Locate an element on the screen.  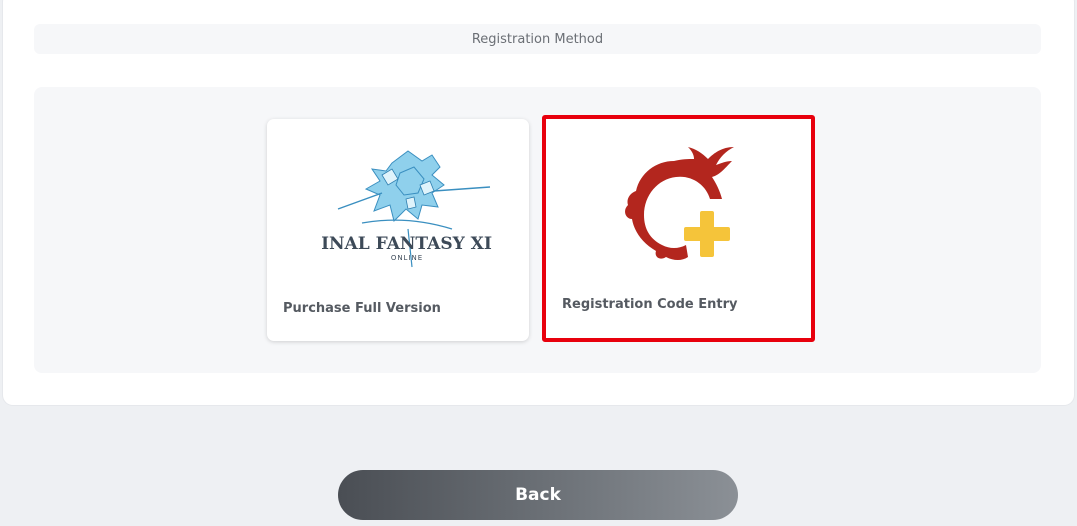
registration-code-entry-label: Registration Code Entry is located at coordinates (650, 304).